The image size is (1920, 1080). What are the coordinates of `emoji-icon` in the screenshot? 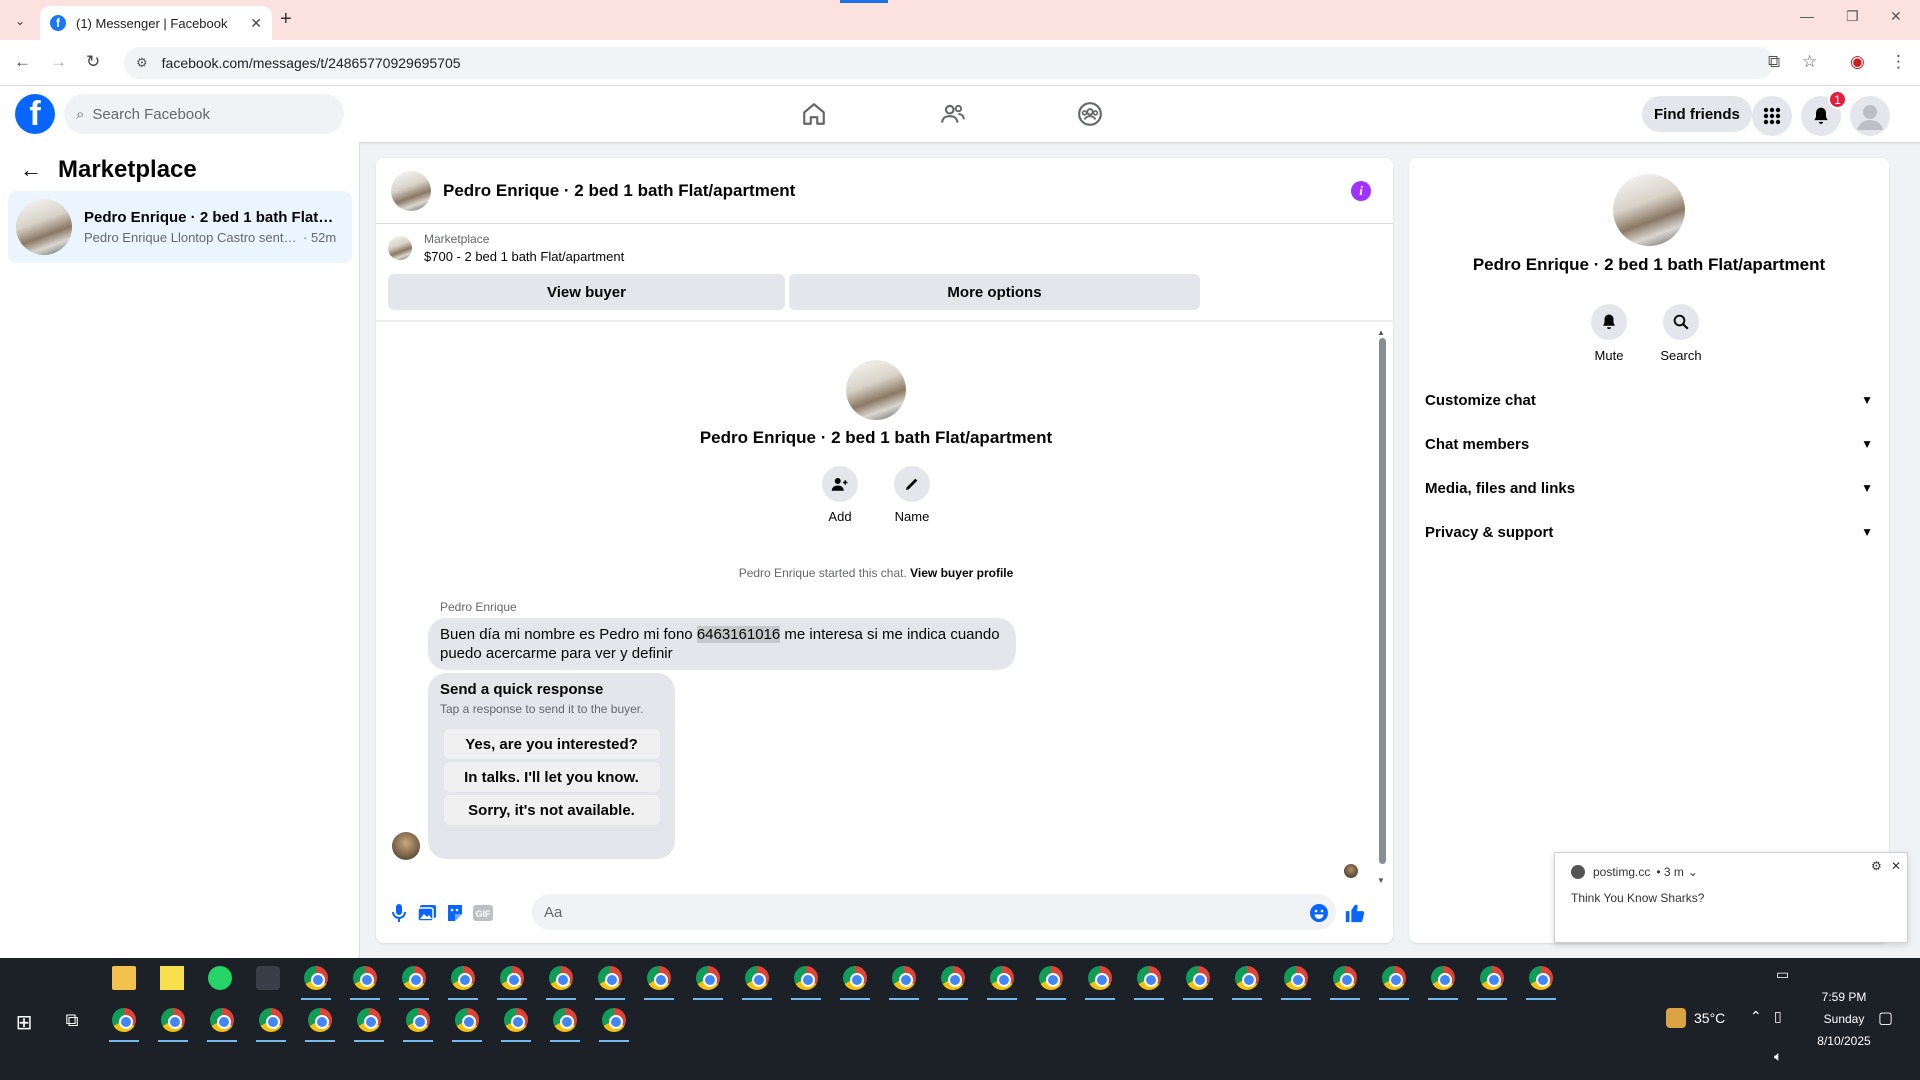 It's located at (1319, 913).